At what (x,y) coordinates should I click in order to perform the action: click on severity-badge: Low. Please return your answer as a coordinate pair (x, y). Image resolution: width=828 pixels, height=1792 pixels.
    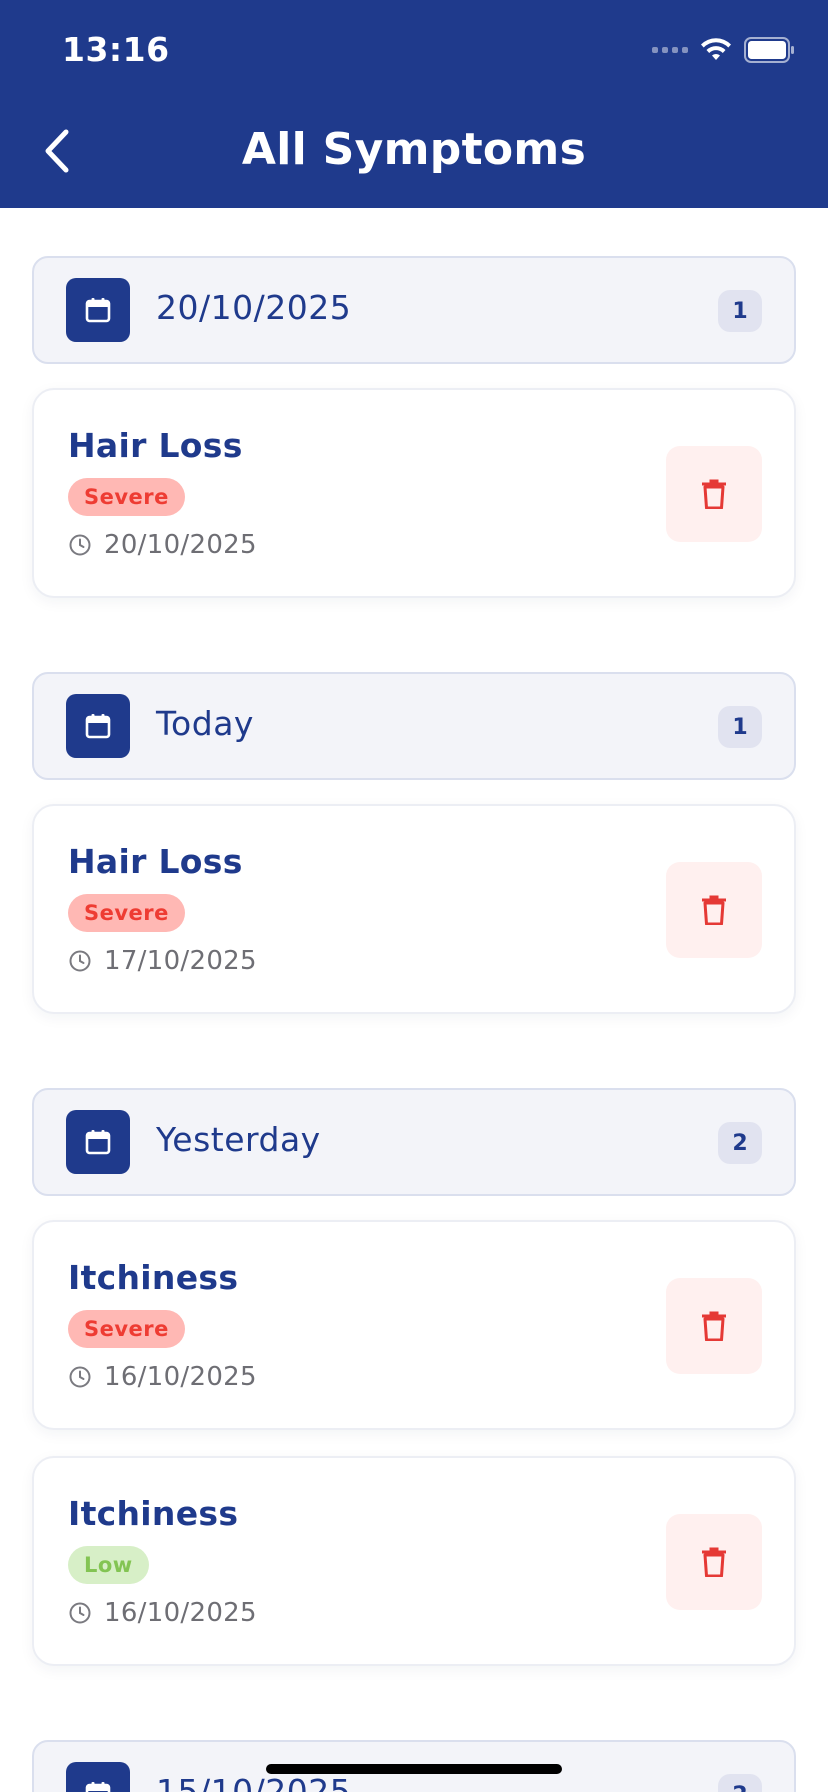
    Looking at the image, I should click on (108, 1565).